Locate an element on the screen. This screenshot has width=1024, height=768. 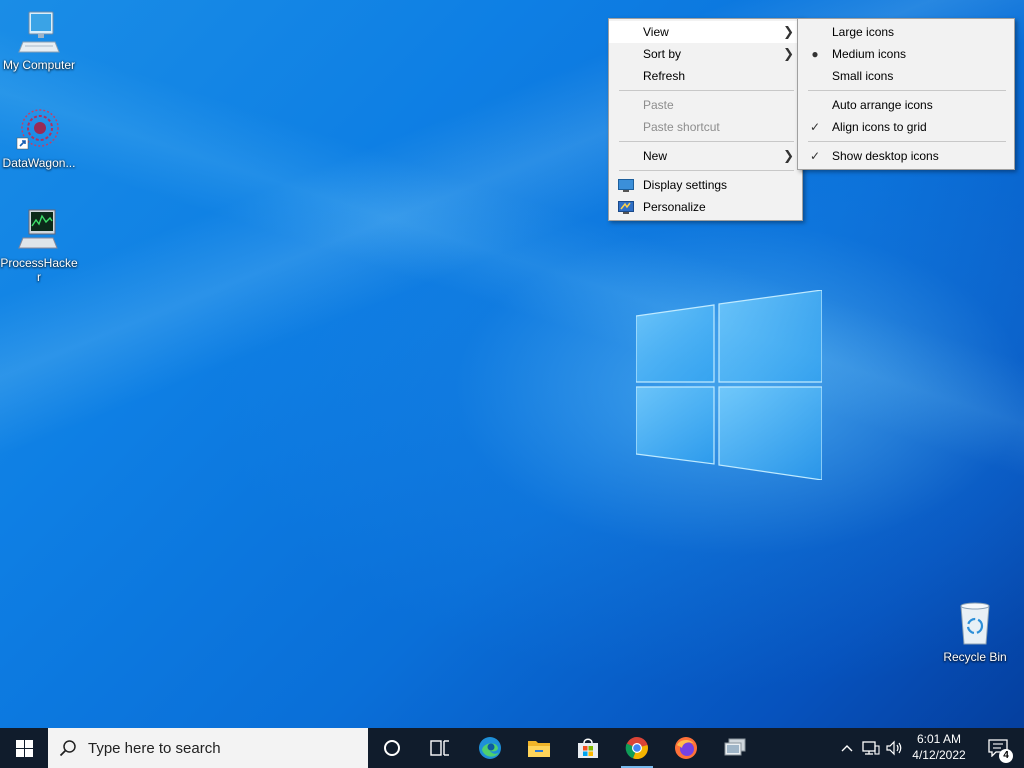
menu-item-personalize: Personalize is located at coordinates (705, 207).